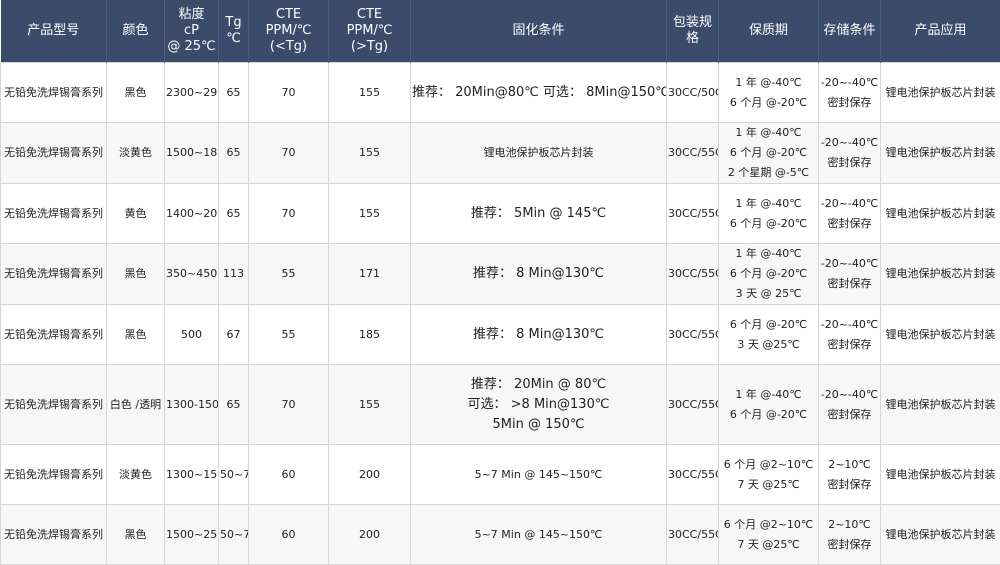 This screenshot has width=1000, height=565. I want to click on cell-viscosity: 1300-1500, so click(192, 405).